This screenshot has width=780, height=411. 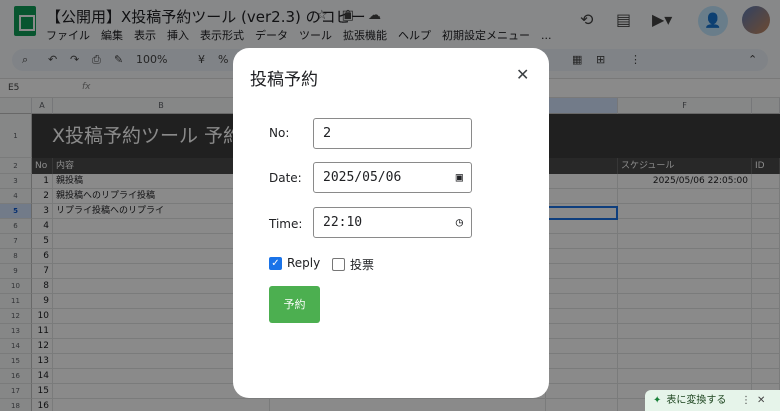 What do you see at coordinates (343, 222) in the screenshot?
I see `time-value: 22:10` at bounding box center [343, 222].